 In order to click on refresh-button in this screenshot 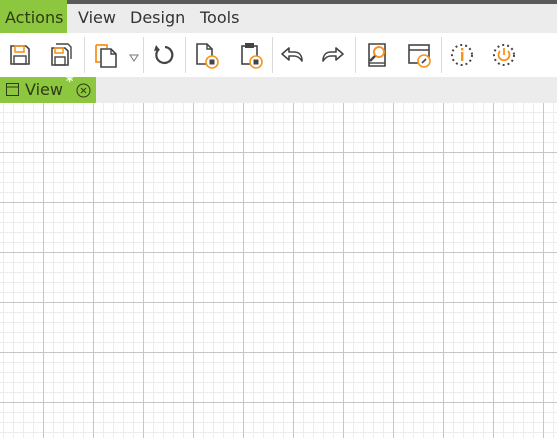, I will do `click(164, 55)`.